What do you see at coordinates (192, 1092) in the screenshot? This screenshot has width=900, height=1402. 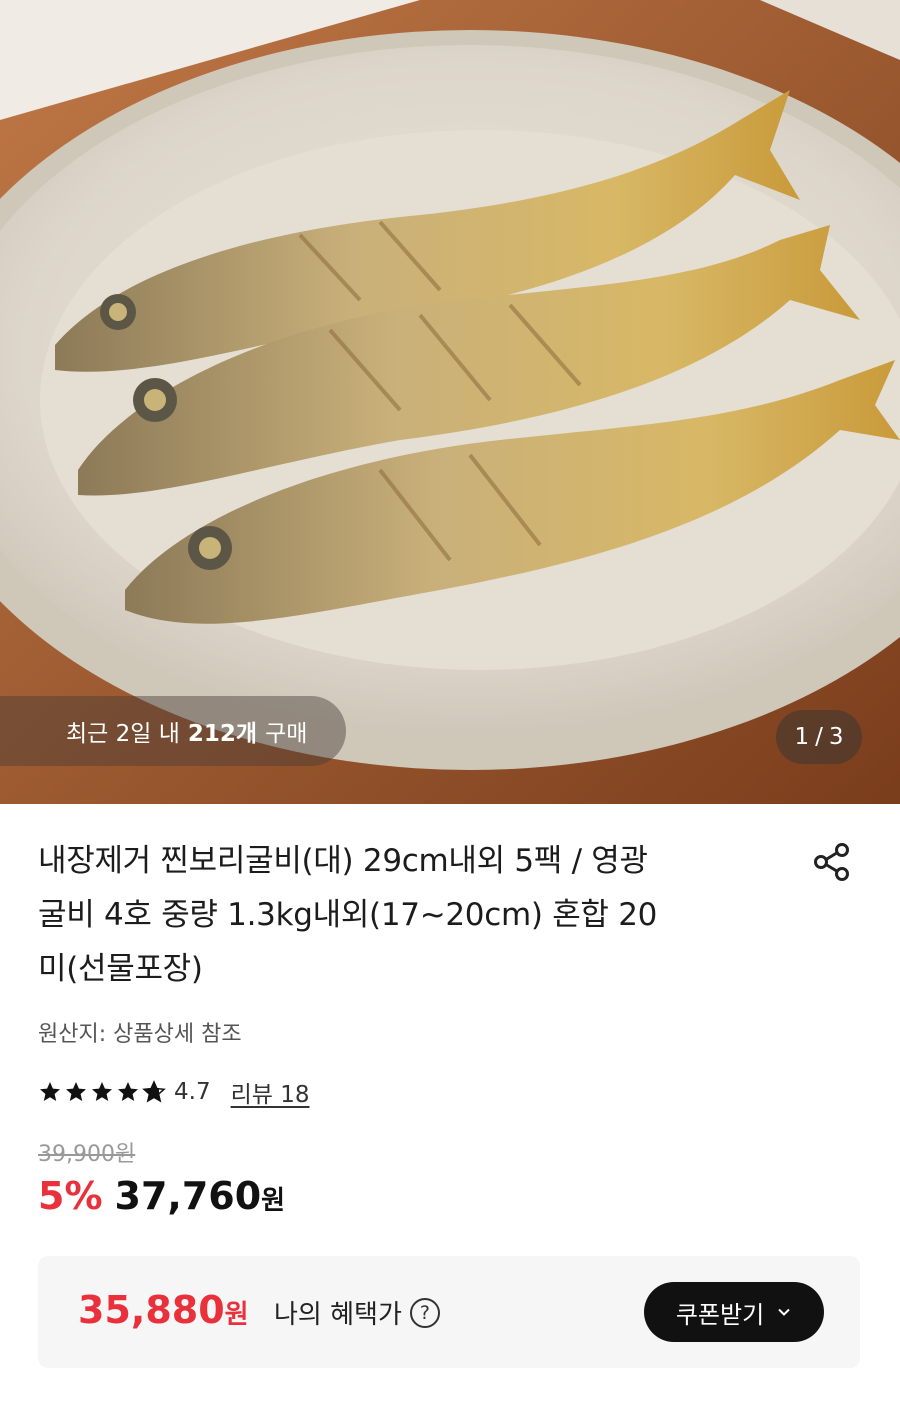 I see `rating-value: 4.7` at bounding box center [192, 1092].